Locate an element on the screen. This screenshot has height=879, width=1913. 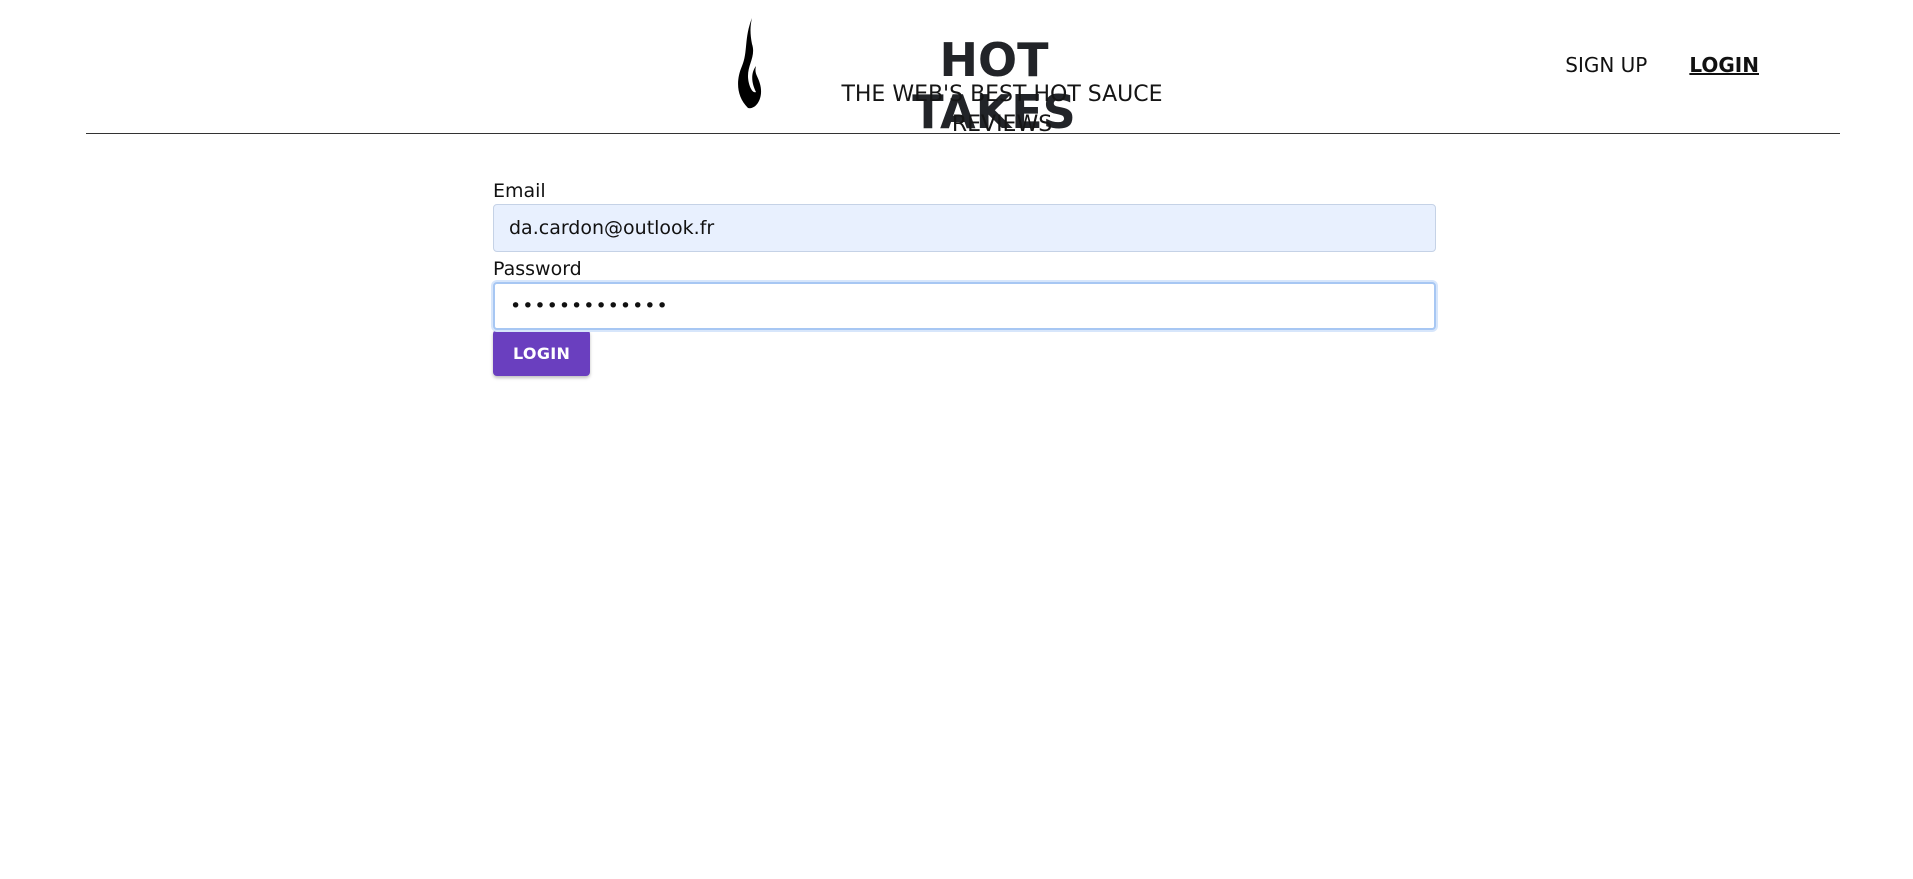
login-form: Email Password LOGIN is located at coordinates (964, 277).